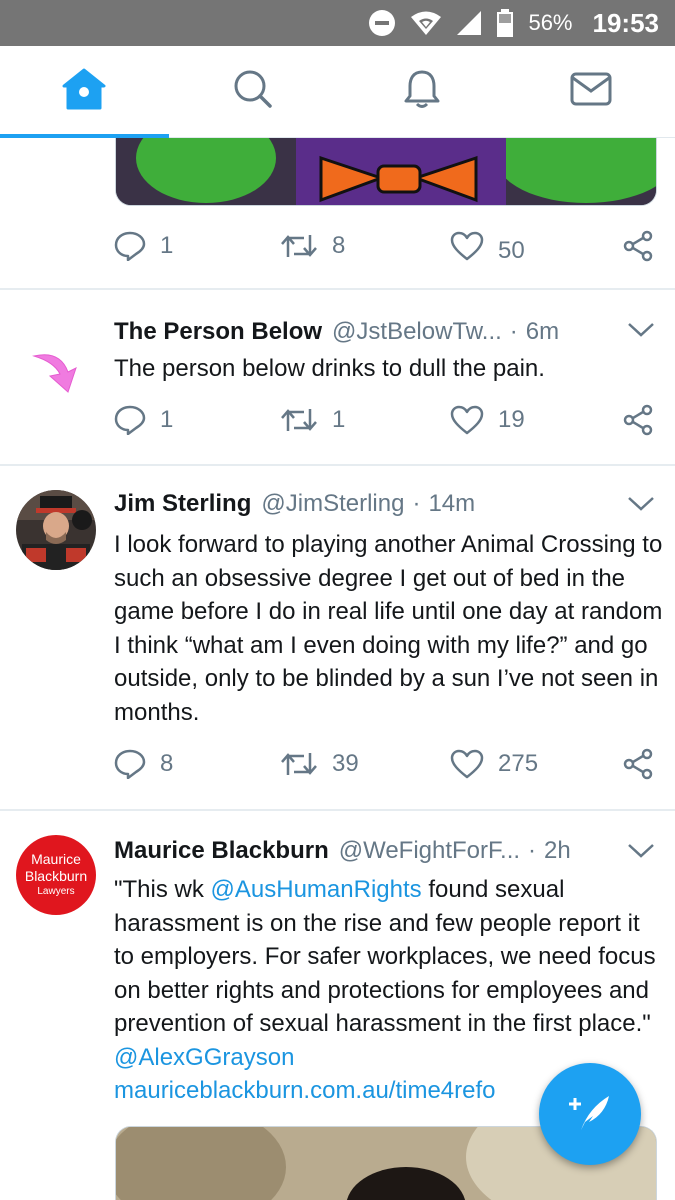 The height and width of the screenshot is (1200, 675). What do you see at coordinates (316, 889) in the screenshot?
I see `mention-link: @AusHumanRights` at bounding box center [316, 889].